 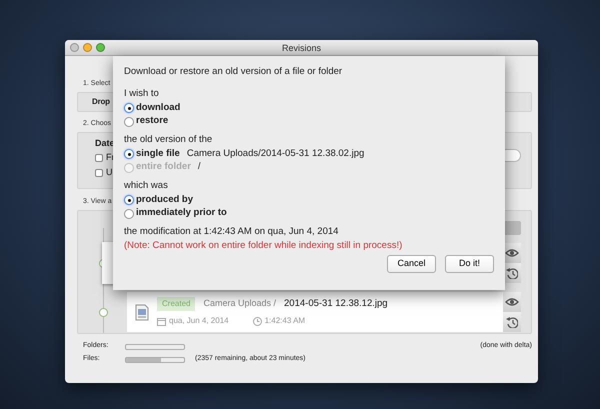 I want to click on source-label: Drop, so click(x=101, y=102).